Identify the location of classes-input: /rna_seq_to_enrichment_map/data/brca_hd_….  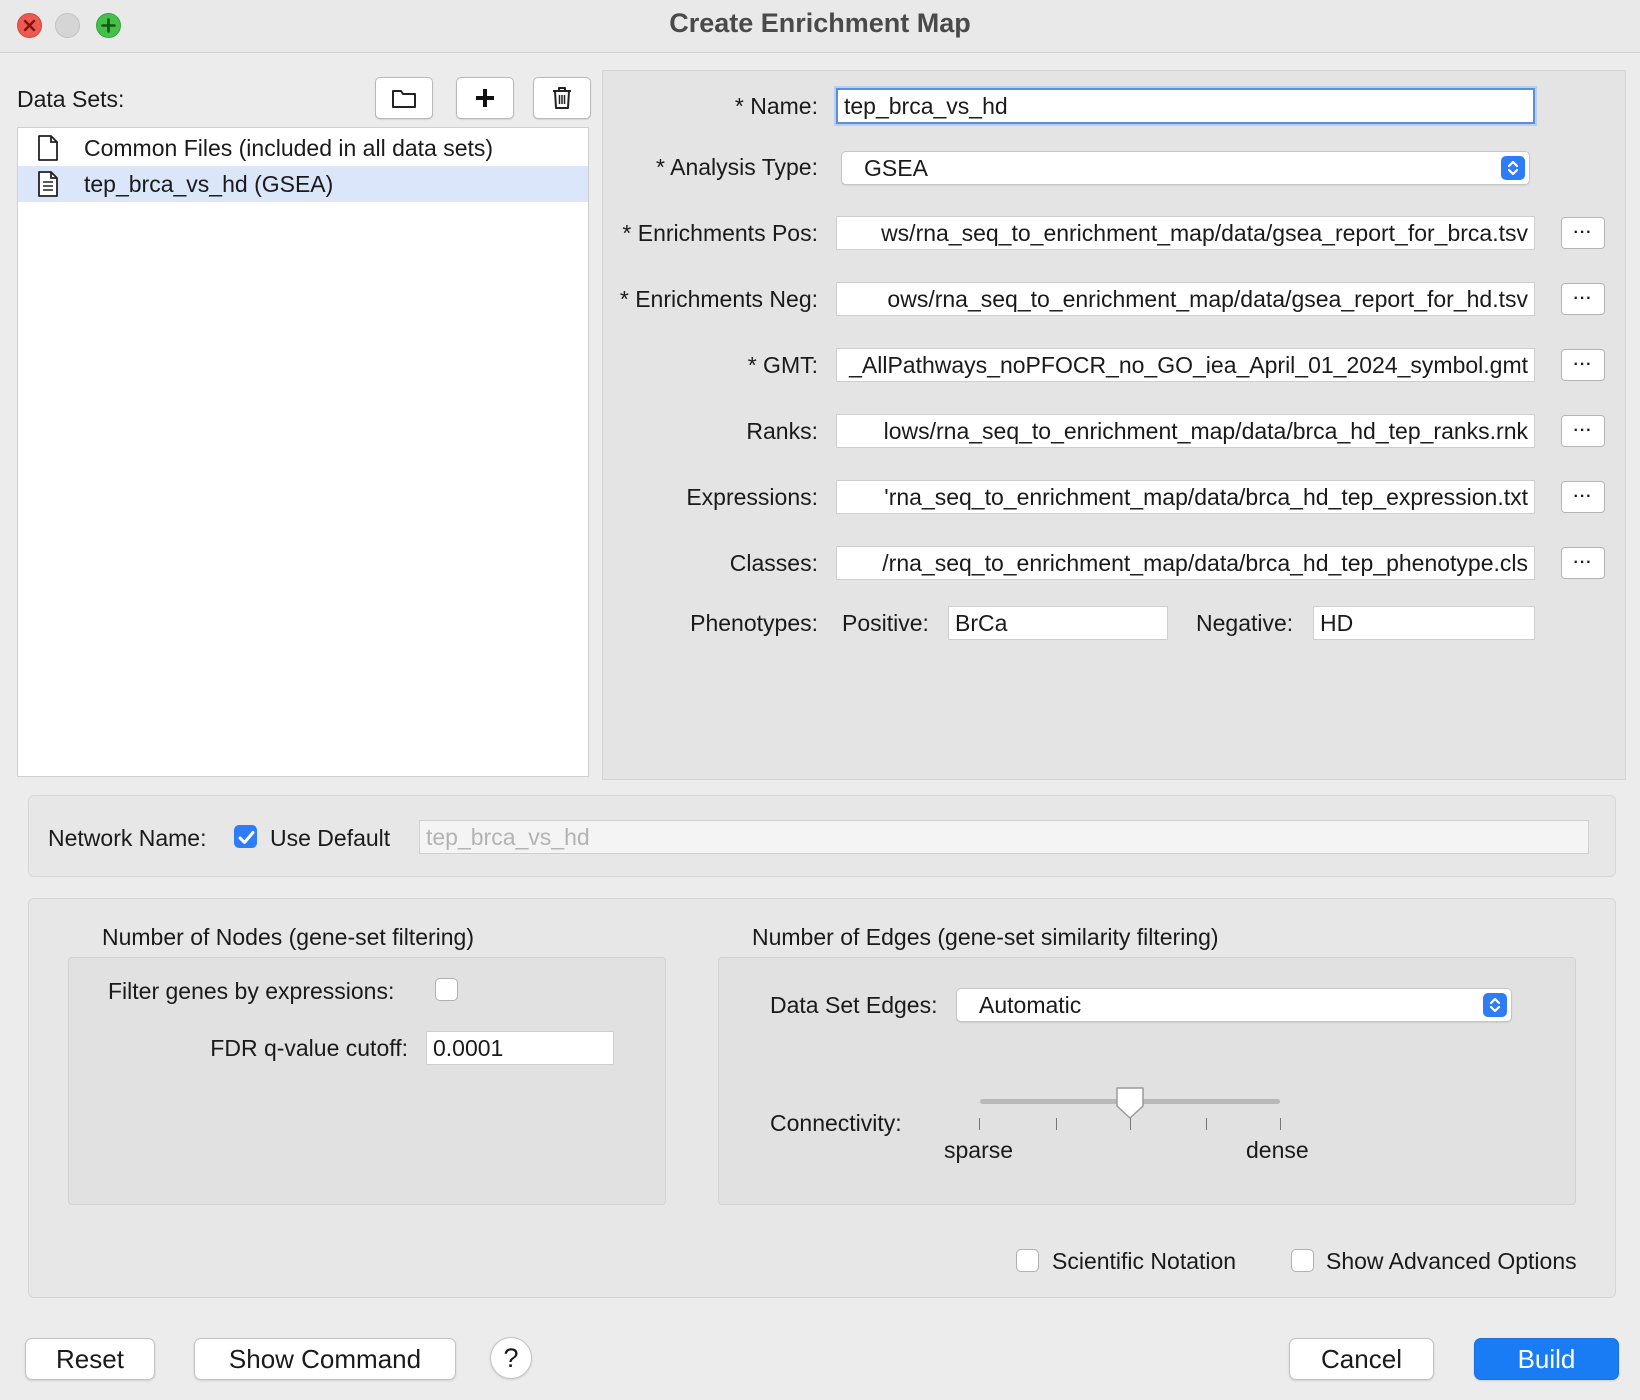
(1185, 563).